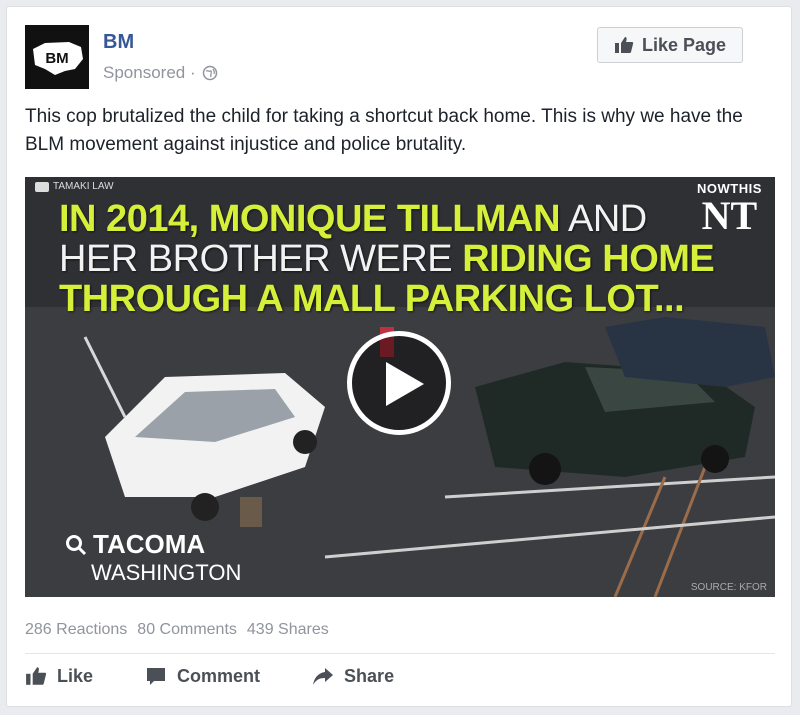 The width and height of the screenshot is (800, 715). What do you see at coordinates (400, 653) in the screenshot?
I see `actions-divider` at bounding box center [400, 653].